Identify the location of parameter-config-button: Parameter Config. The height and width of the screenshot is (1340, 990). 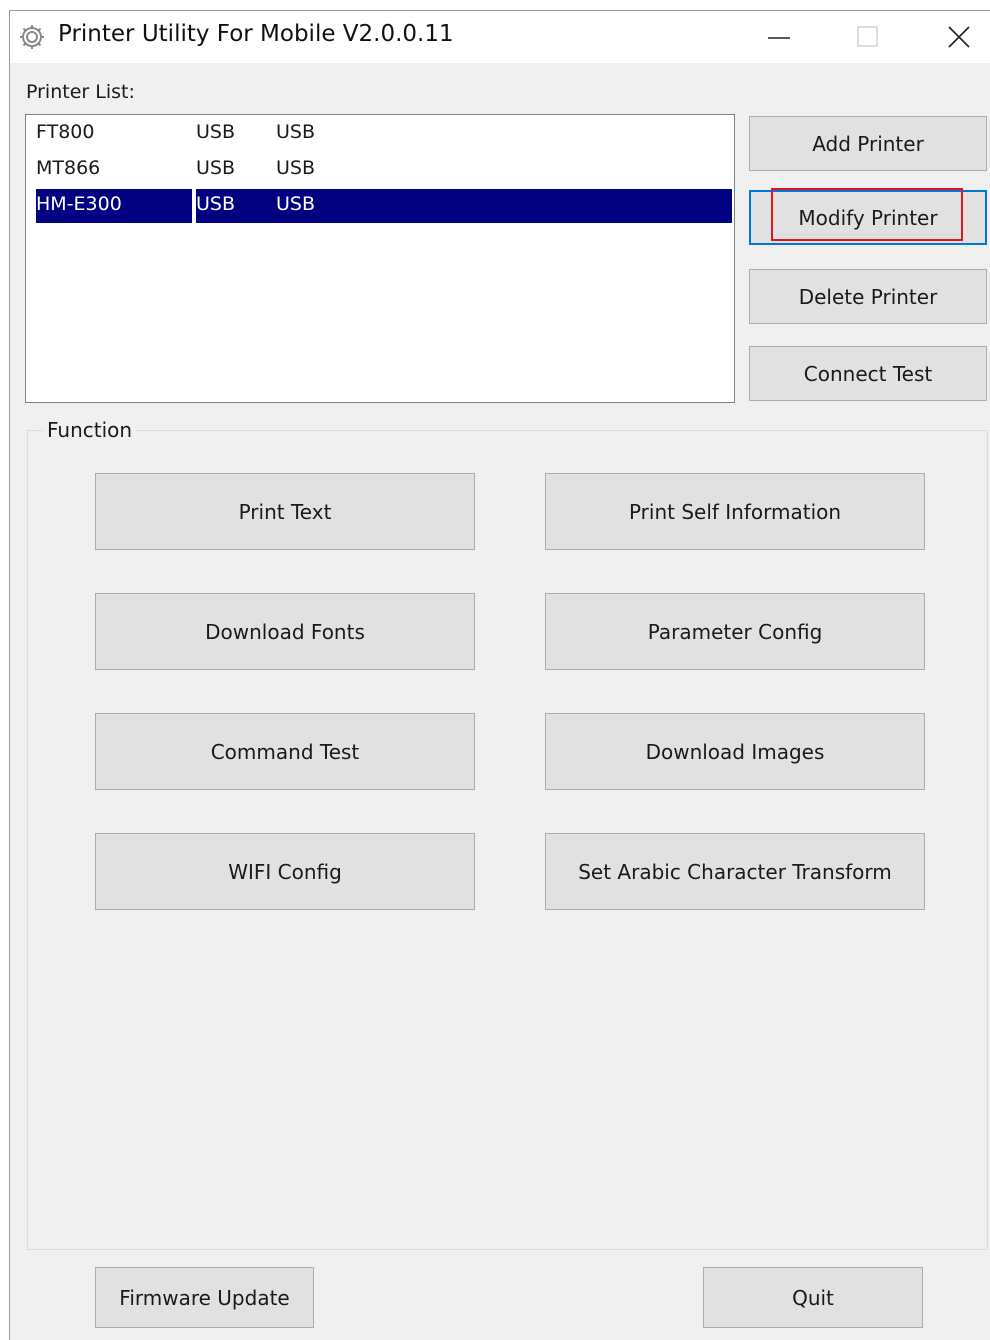
(735, 631).